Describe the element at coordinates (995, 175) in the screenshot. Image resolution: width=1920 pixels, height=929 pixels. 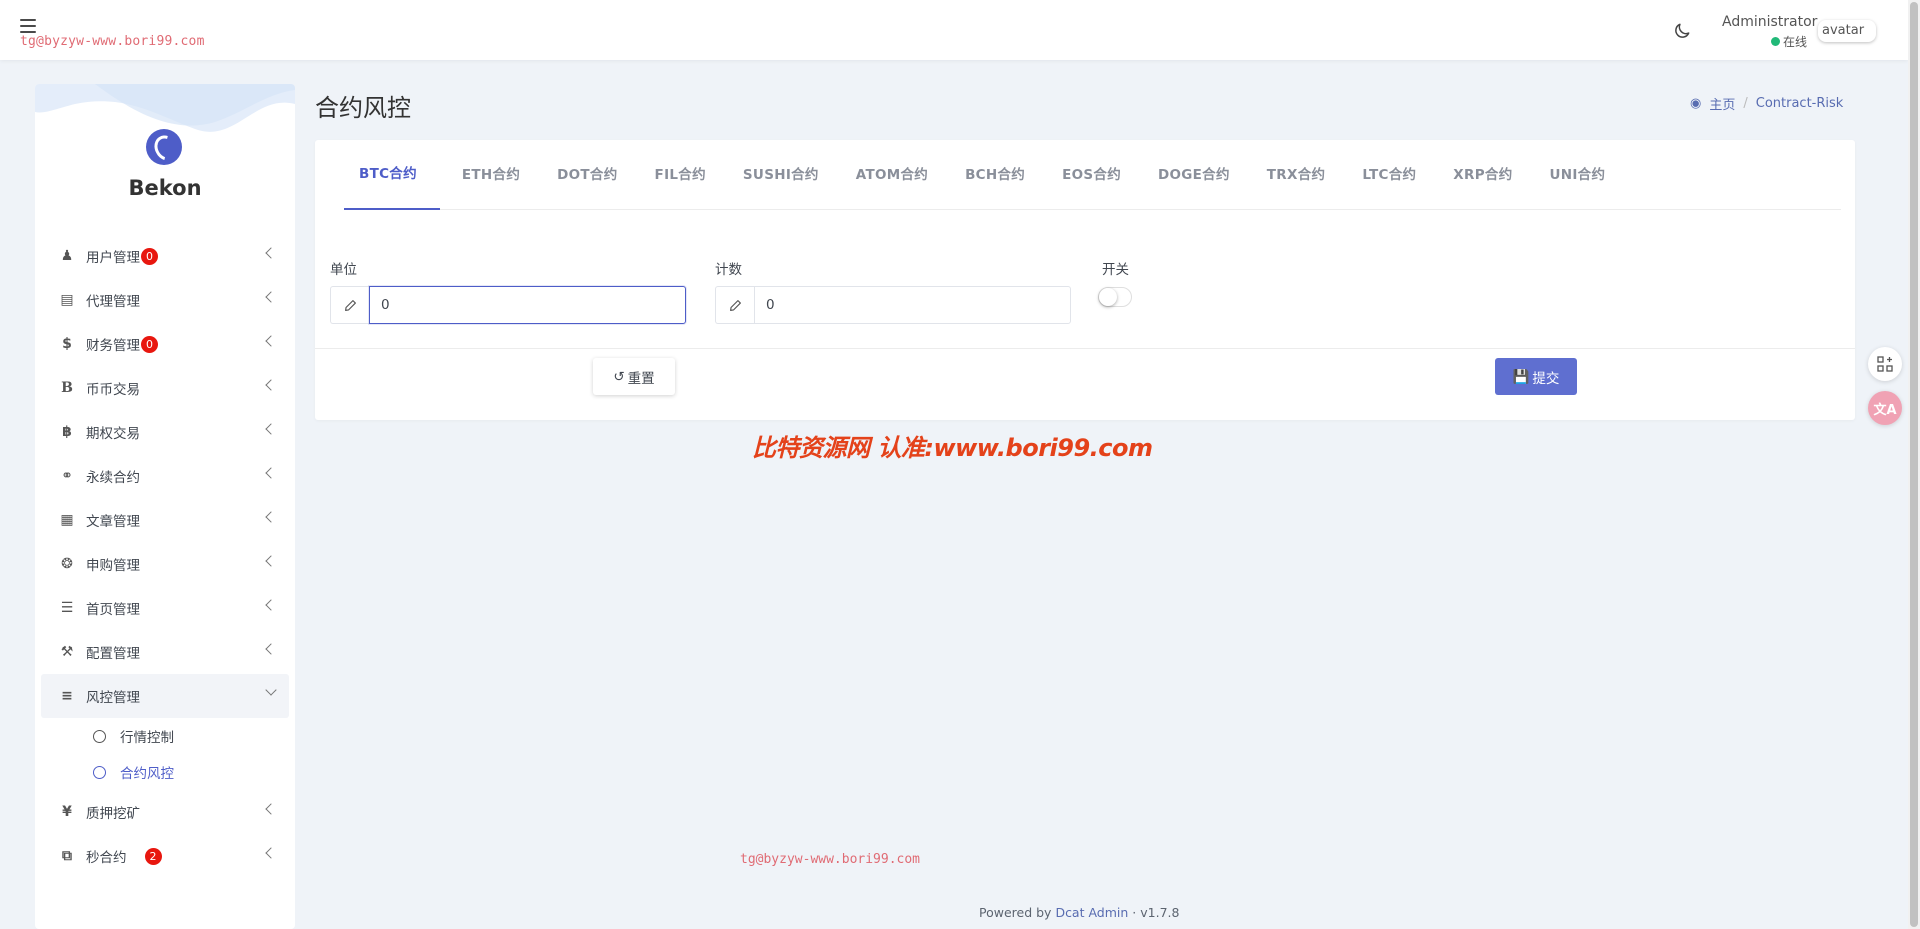
I see `tab-bch: BCH合约` at that location.